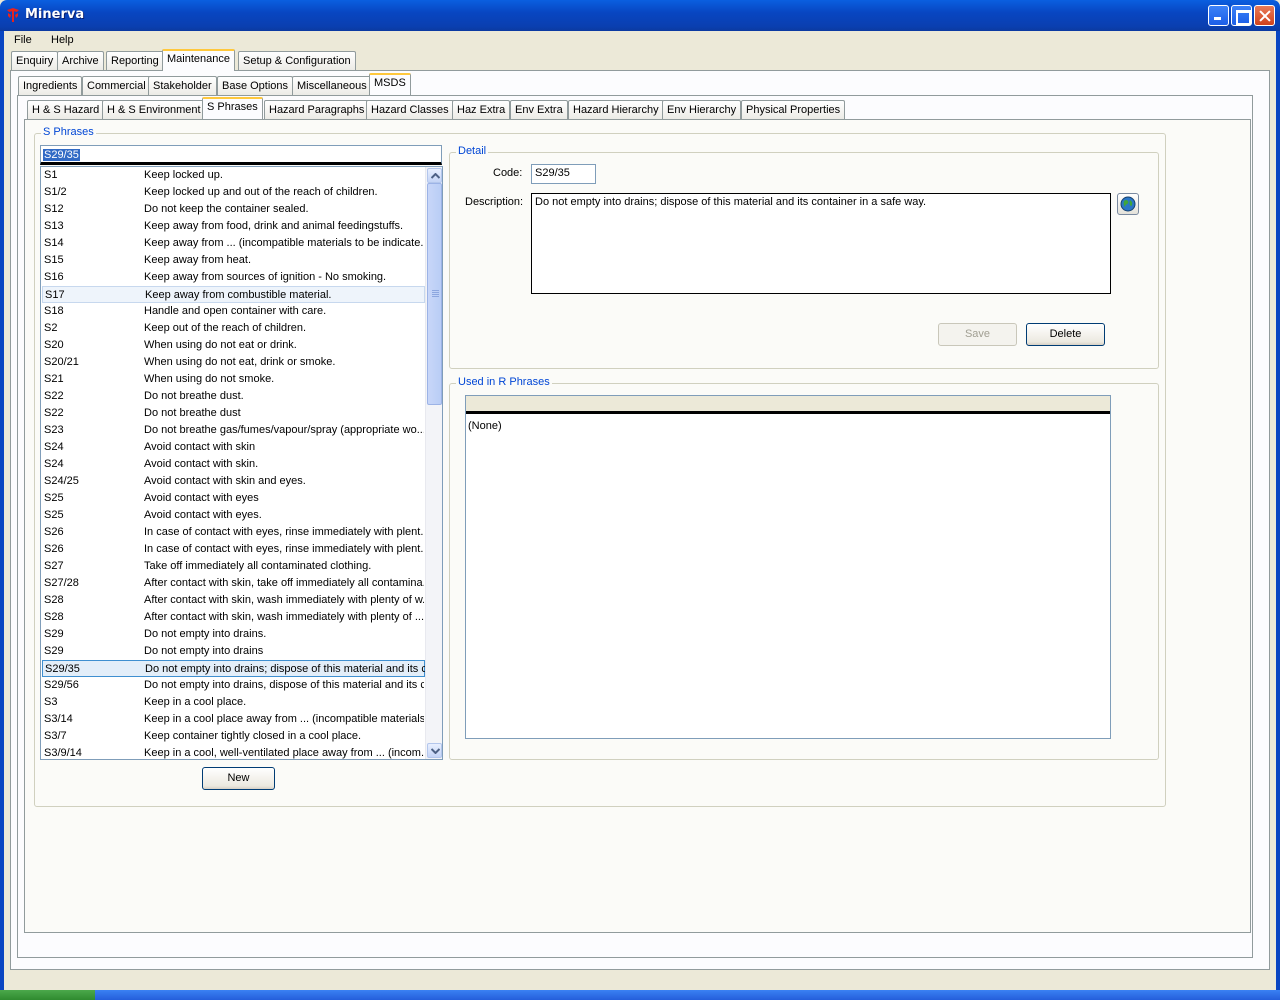 The width and height of the screenshot is (1280, 1000). Describe the element at coordinates (332, 85) in the screenshot. I see `tab-miscellaneous: Miscellaneous` at that location.